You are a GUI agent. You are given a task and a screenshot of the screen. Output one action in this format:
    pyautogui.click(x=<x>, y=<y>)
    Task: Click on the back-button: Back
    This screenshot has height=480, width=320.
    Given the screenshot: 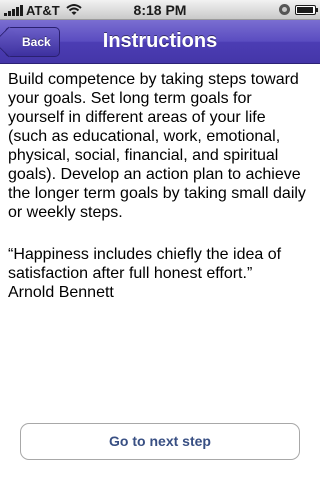 What is the action you would take?
    pyautogui.click(x=30, y=42)
    